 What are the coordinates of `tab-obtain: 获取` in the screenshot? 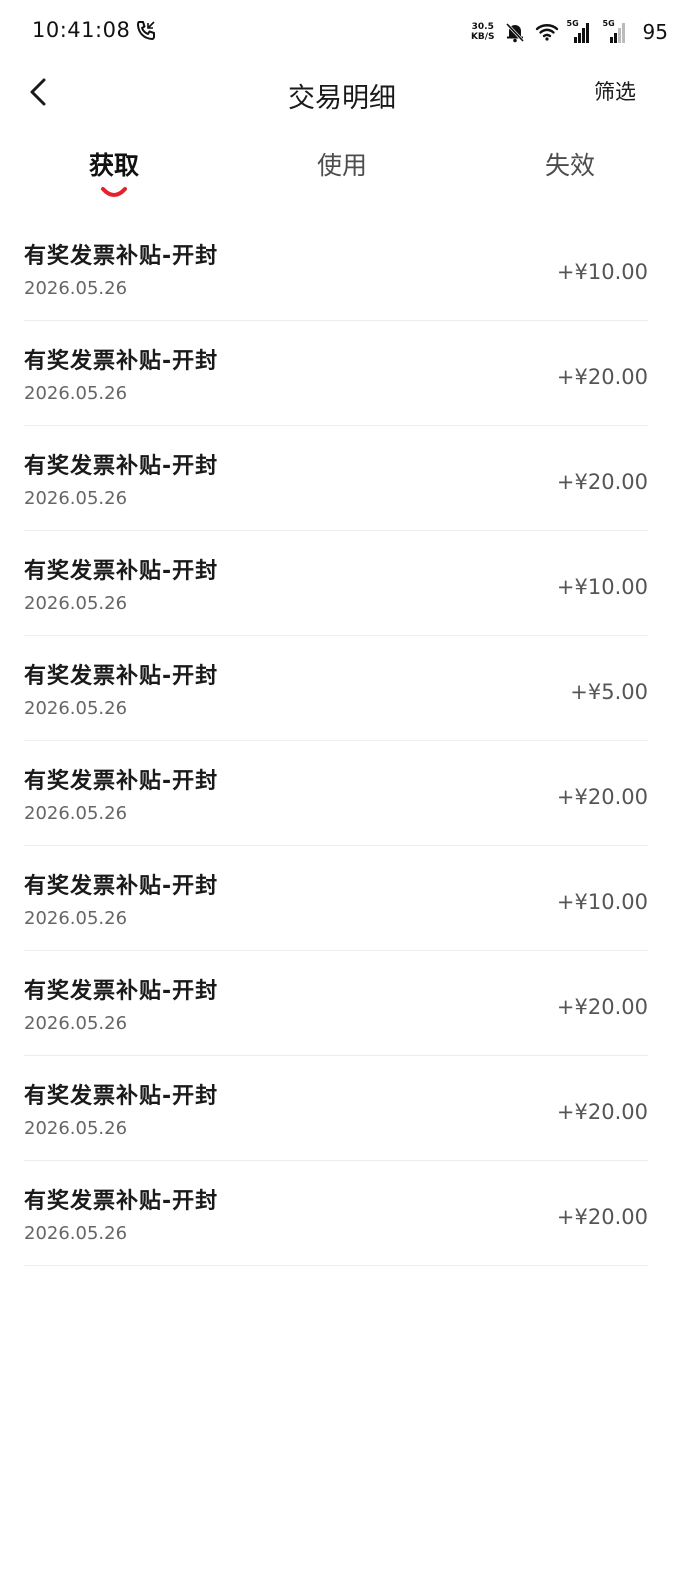 It's located at (114, 168).